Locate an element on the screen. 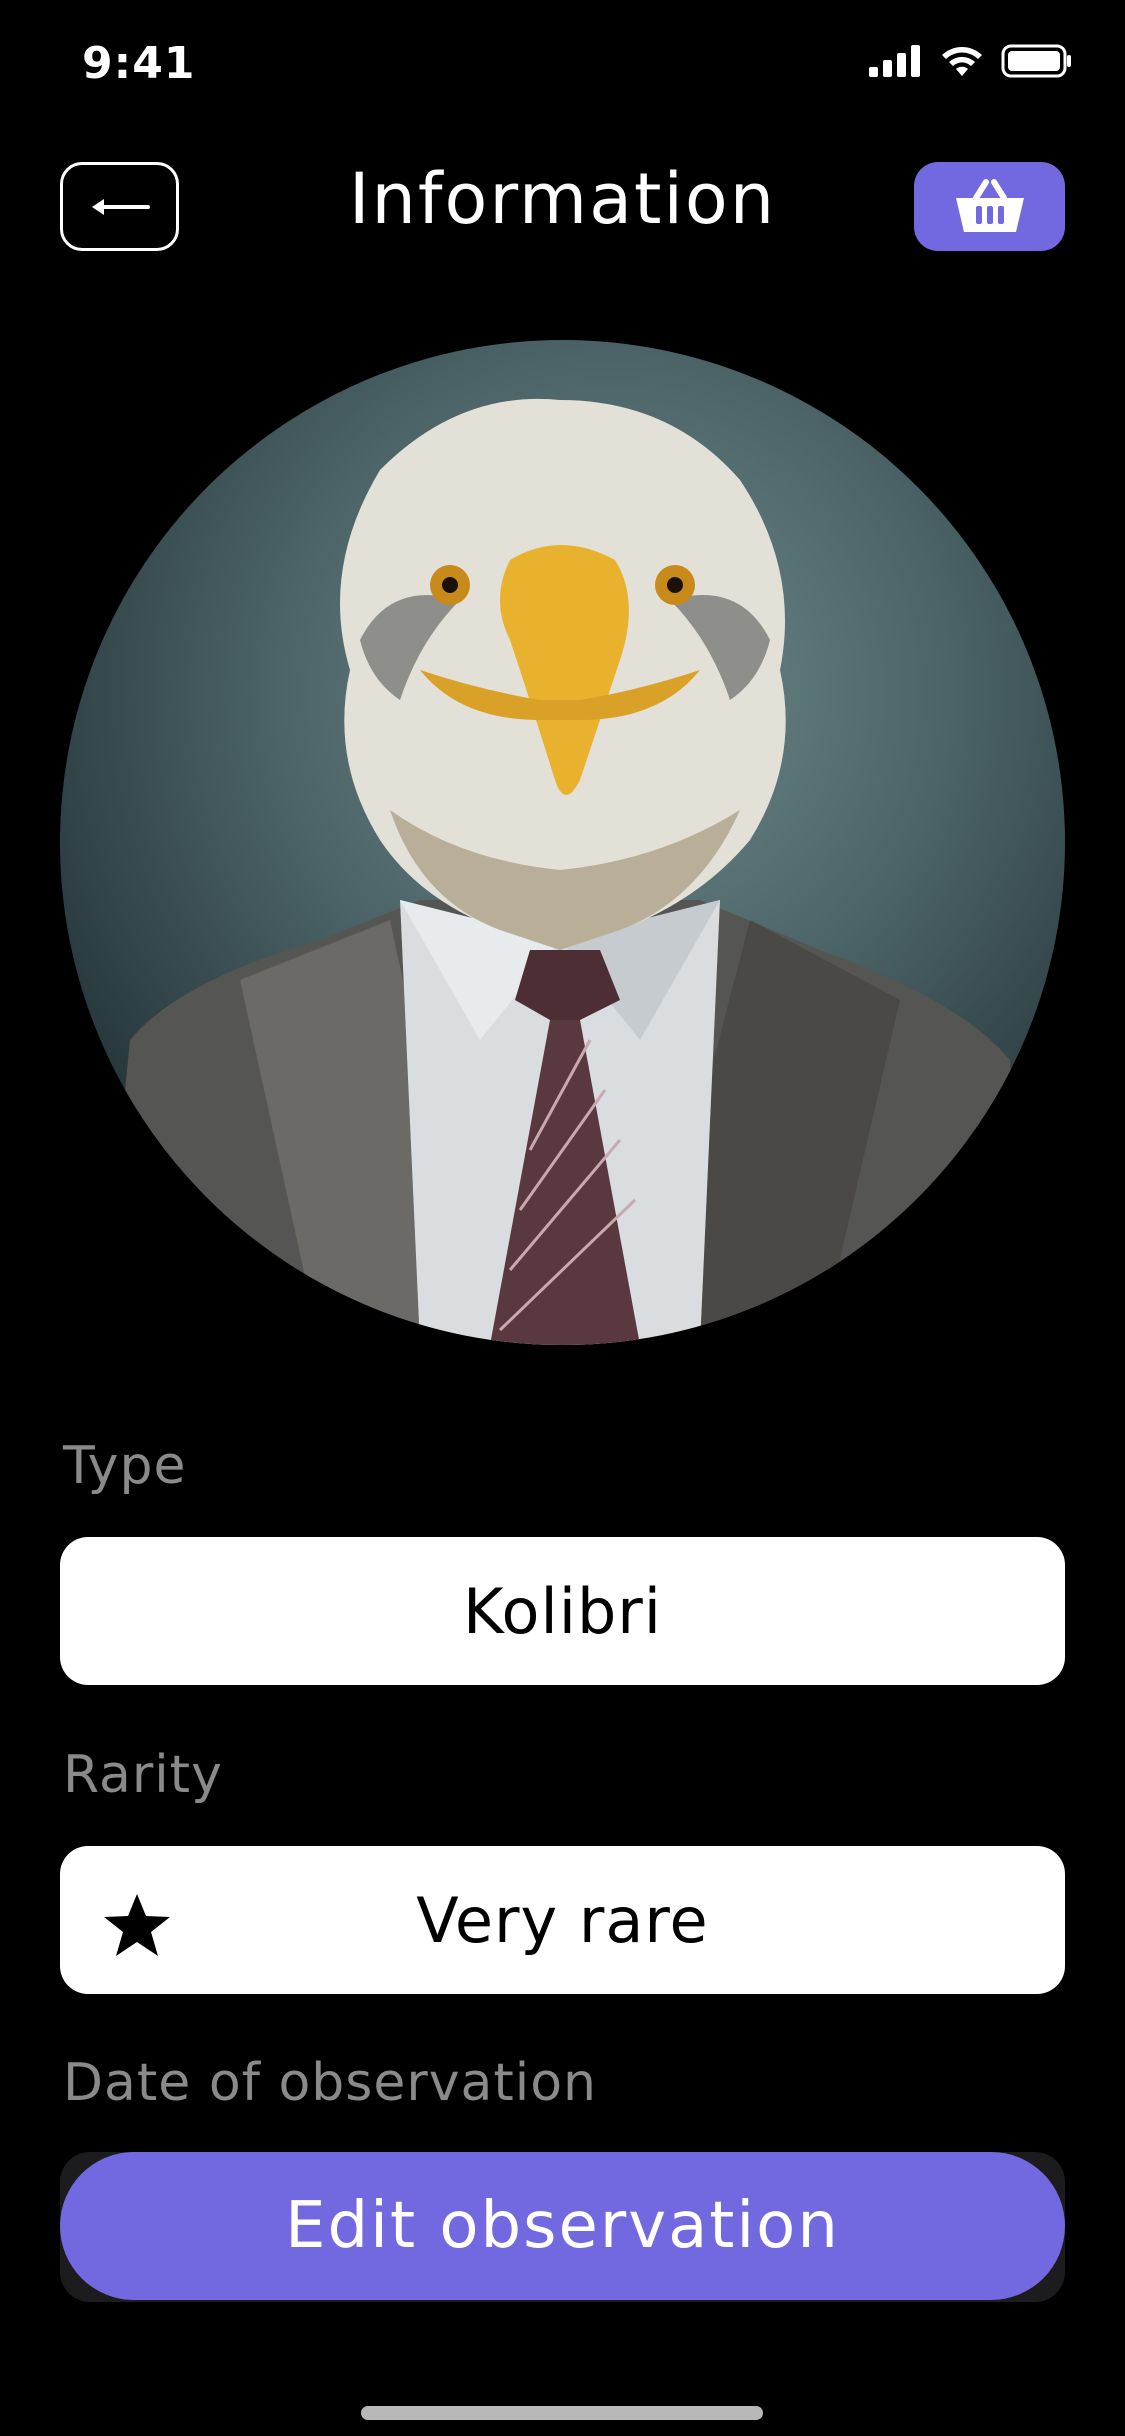 This screenshot has width=1125, height=2436. rarity-value: Very rare is located at coordinates (562, 1920).